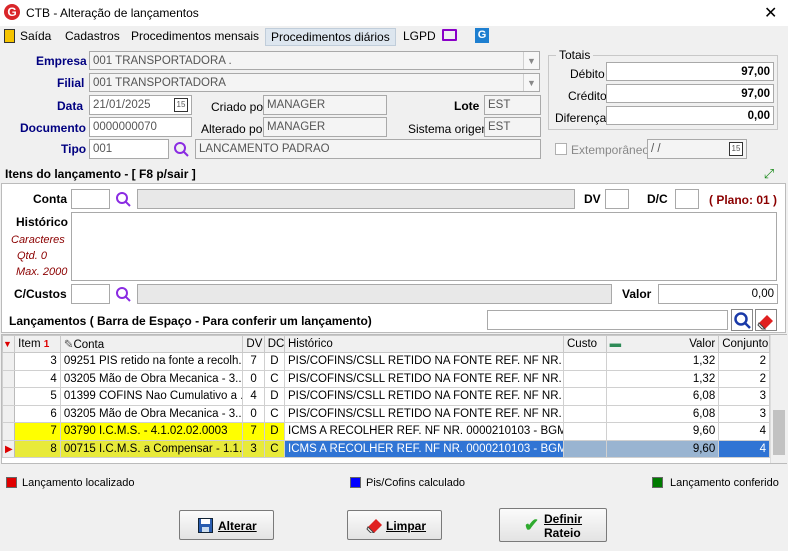  I want to click on col-valor: ▬ Valor, so click(662, 344).